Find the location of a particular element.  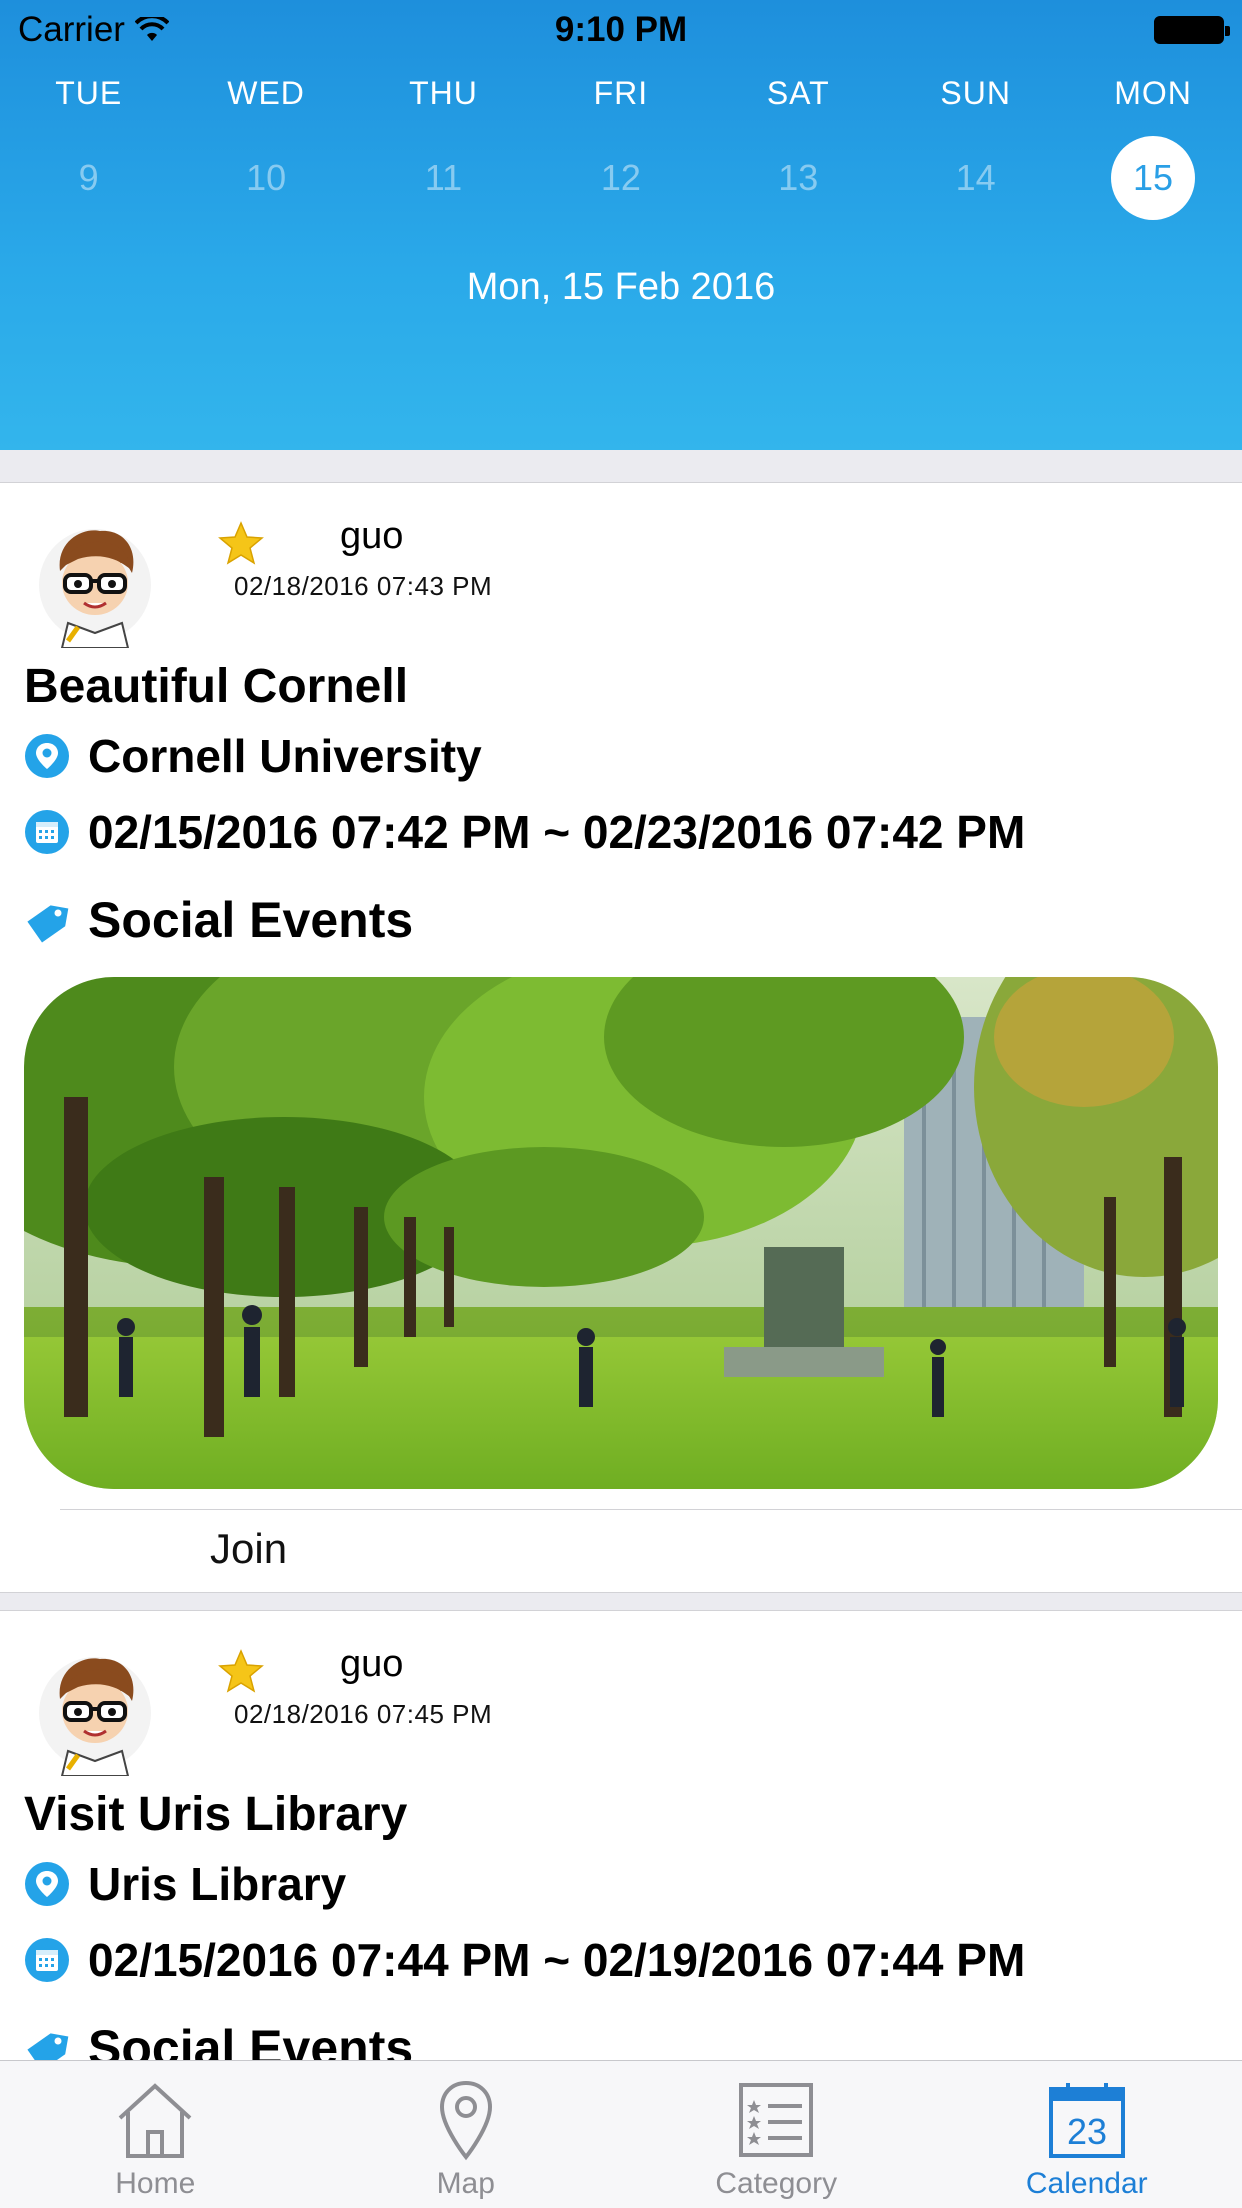

calendar-icon: 23 is located at coordinates (1087, 2120).